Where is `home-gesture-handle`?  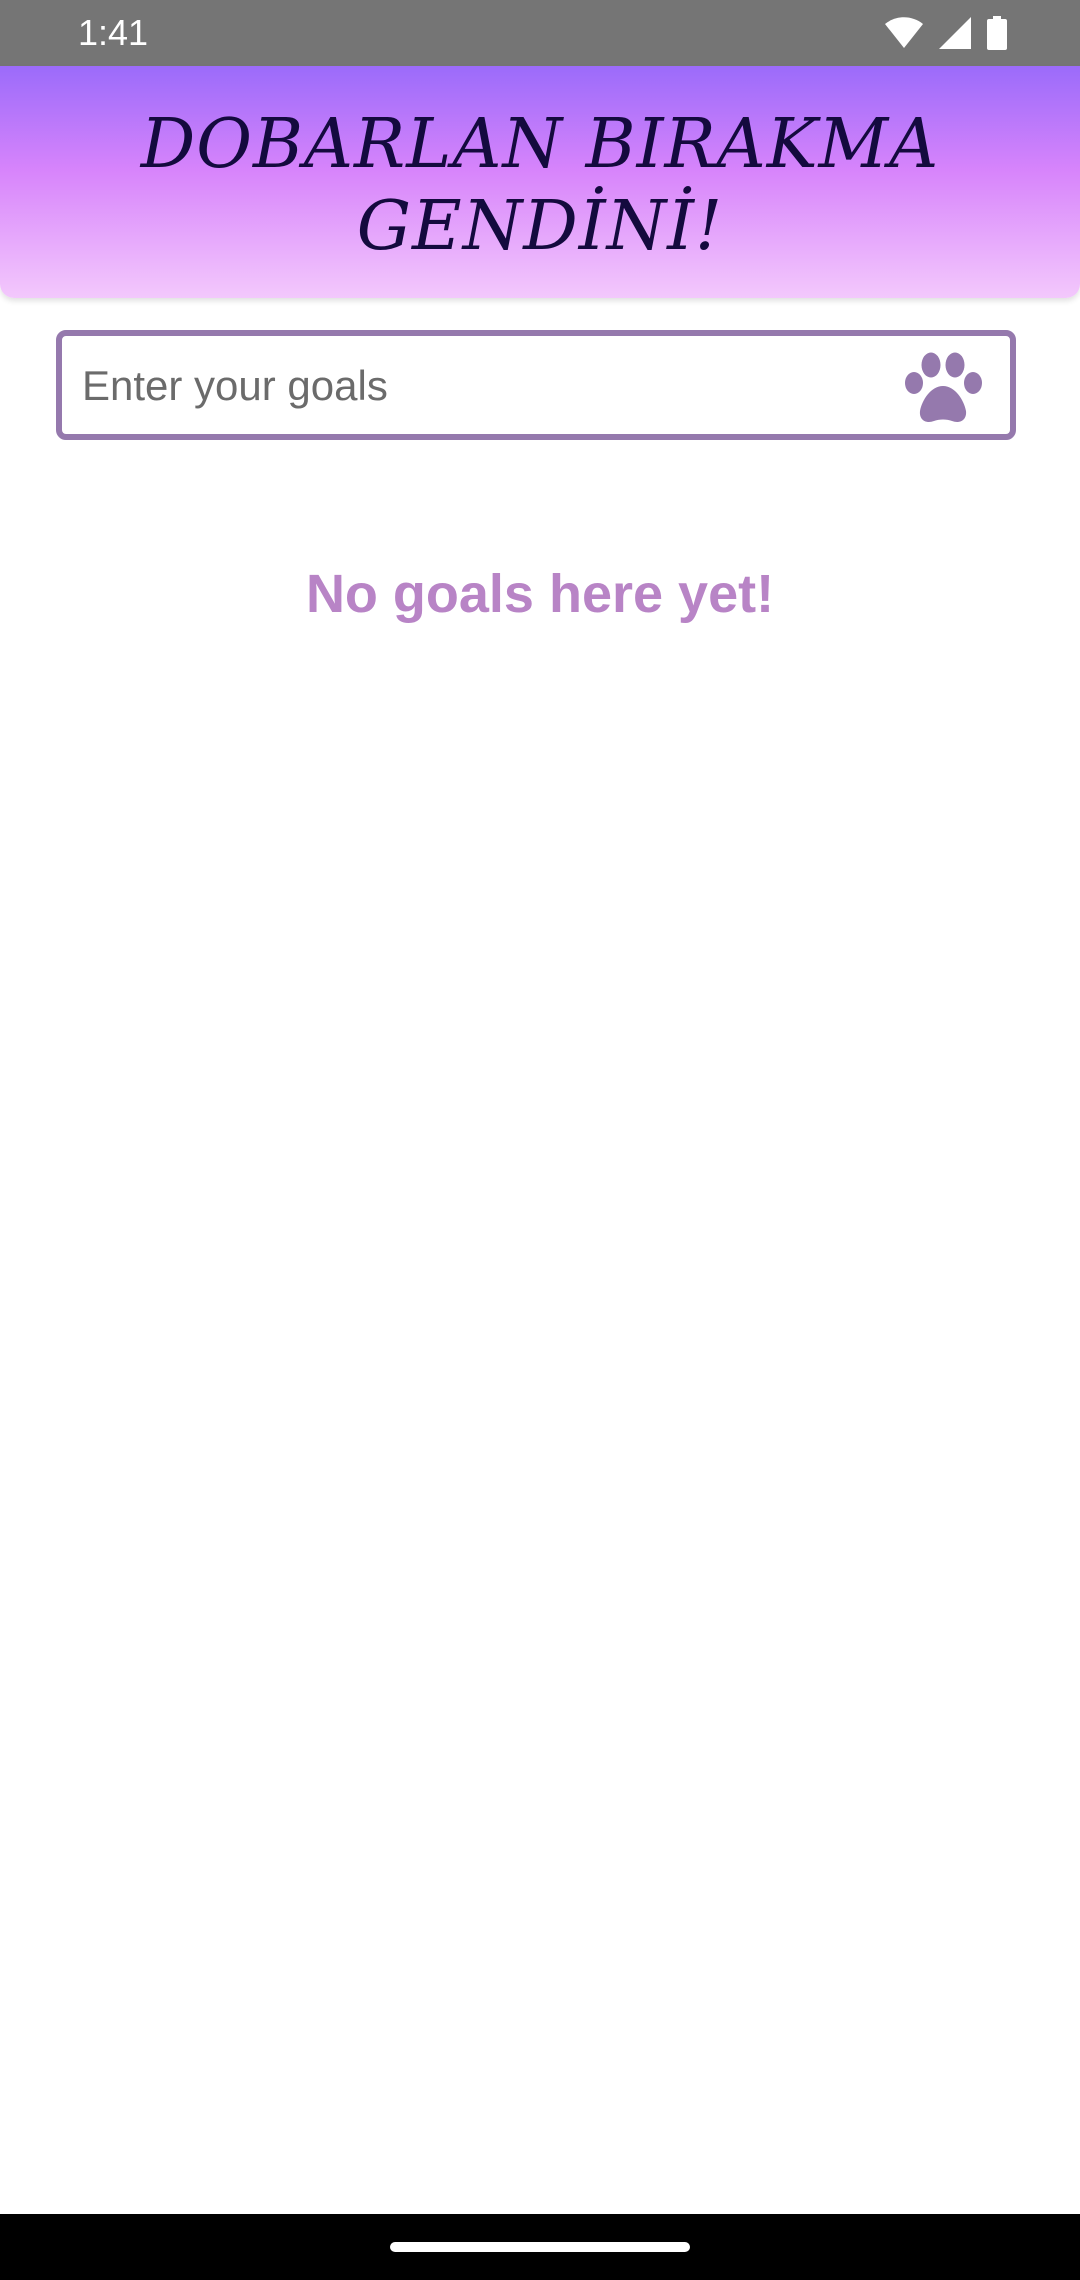 home-gesture-handle is located at coordinates (540, 2247).